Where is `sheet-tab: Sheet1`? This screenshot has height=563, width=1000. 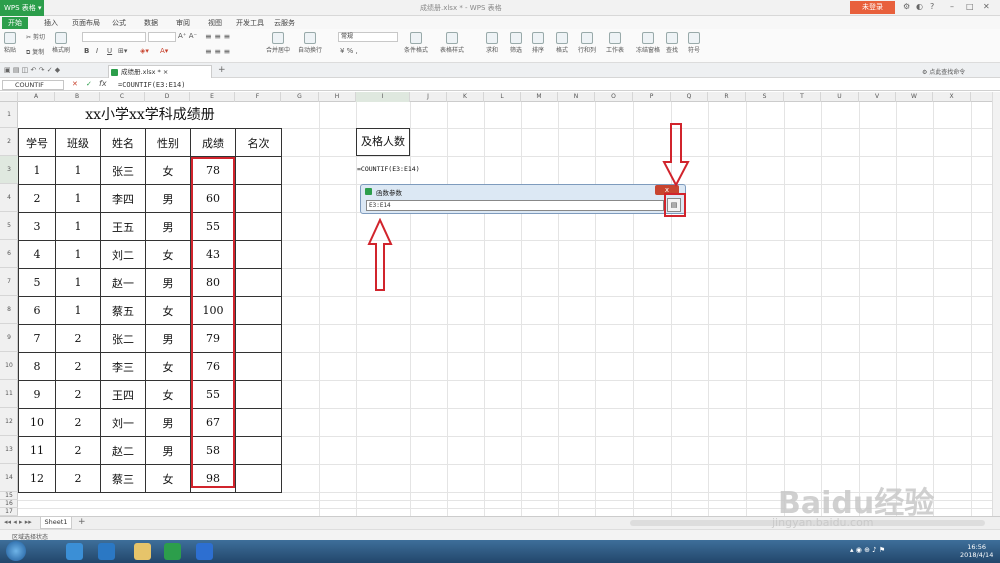 sheet-tab: Sheet1 is located at coordinates (56, 523).